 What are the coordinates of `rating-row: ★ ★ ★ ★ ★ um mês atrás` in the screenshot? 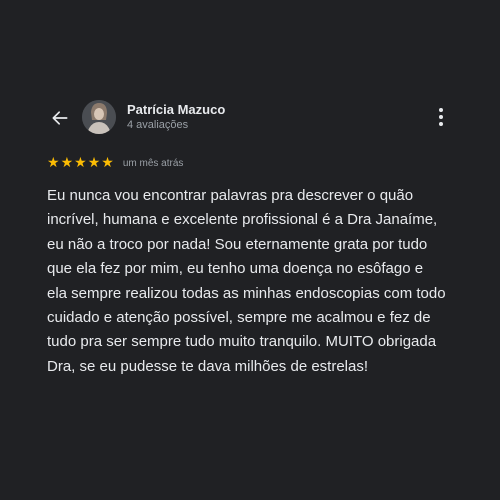 It's located at (115, 163).